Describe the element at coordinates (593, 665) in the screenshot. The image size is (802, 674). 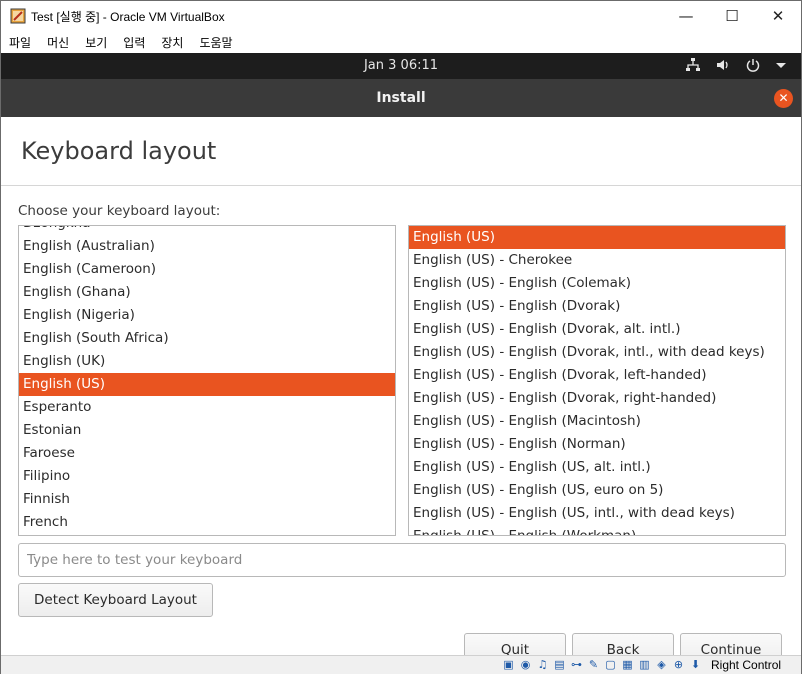
I see `shared-folders-icon: ✎` at that location.